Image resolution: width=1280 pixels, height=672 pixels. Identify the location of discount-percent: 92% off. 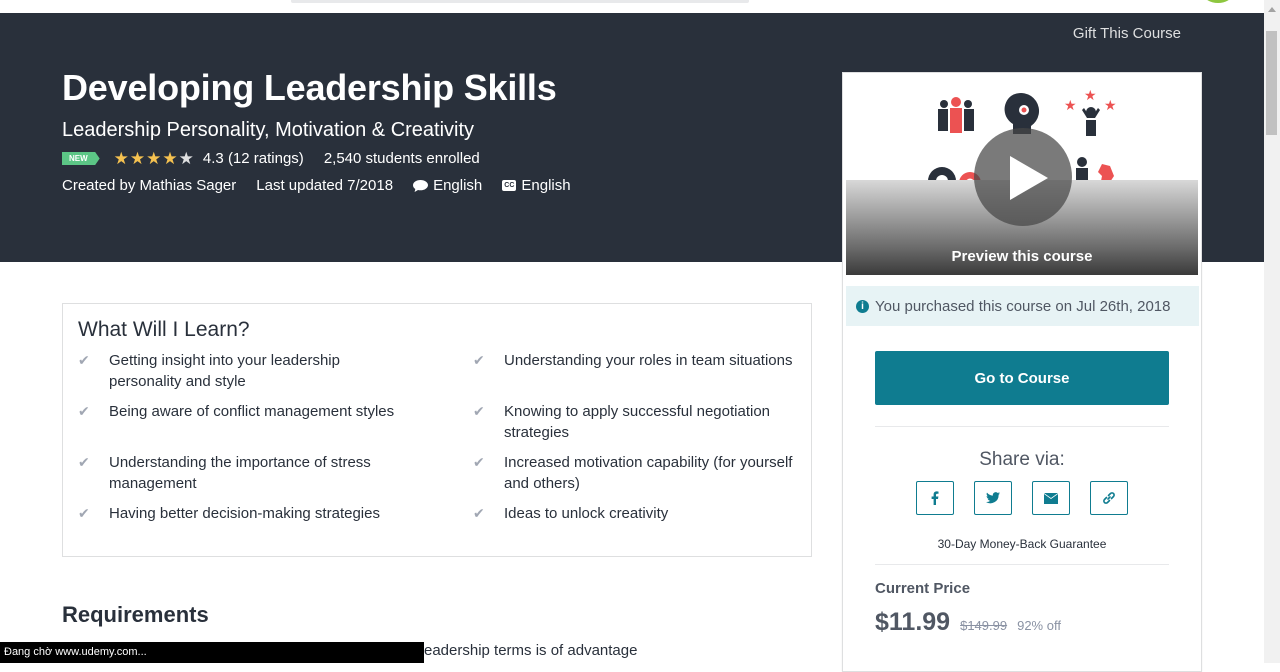
(1039, 625).